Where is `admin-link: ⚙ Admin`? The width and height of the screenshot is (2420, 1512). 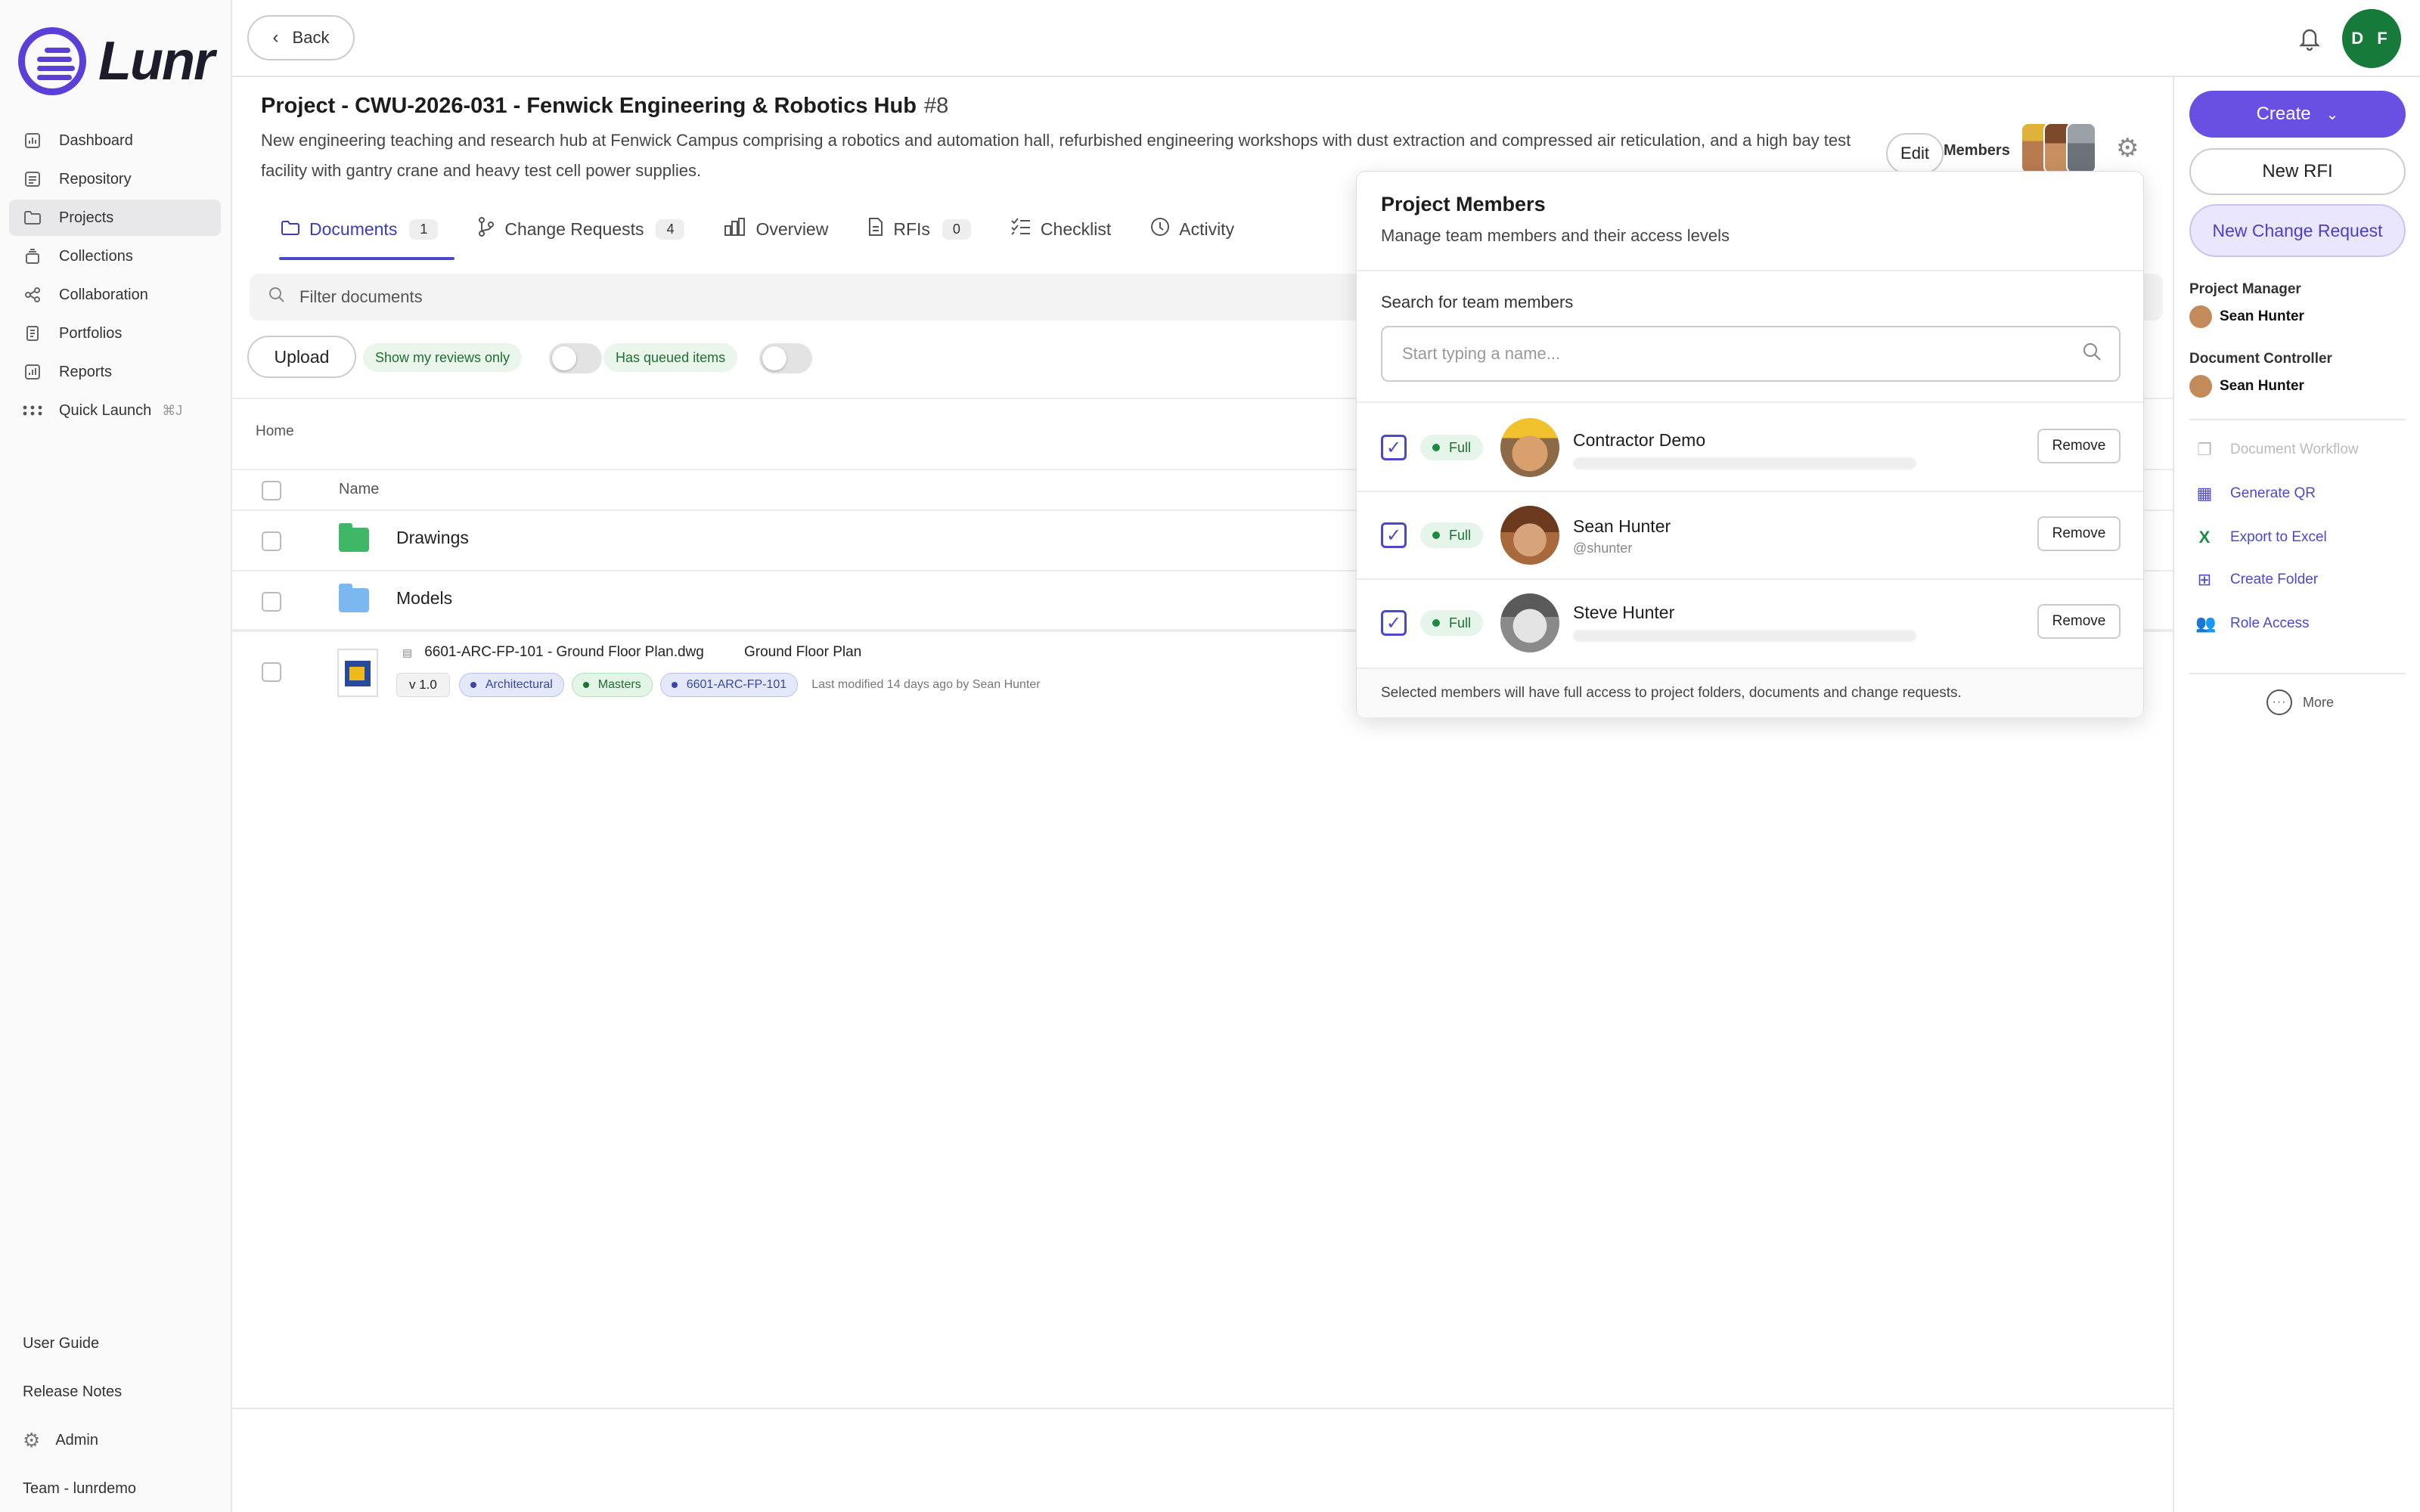 admin-link: ⚙ Admin is located at coordinates (121, 1440).